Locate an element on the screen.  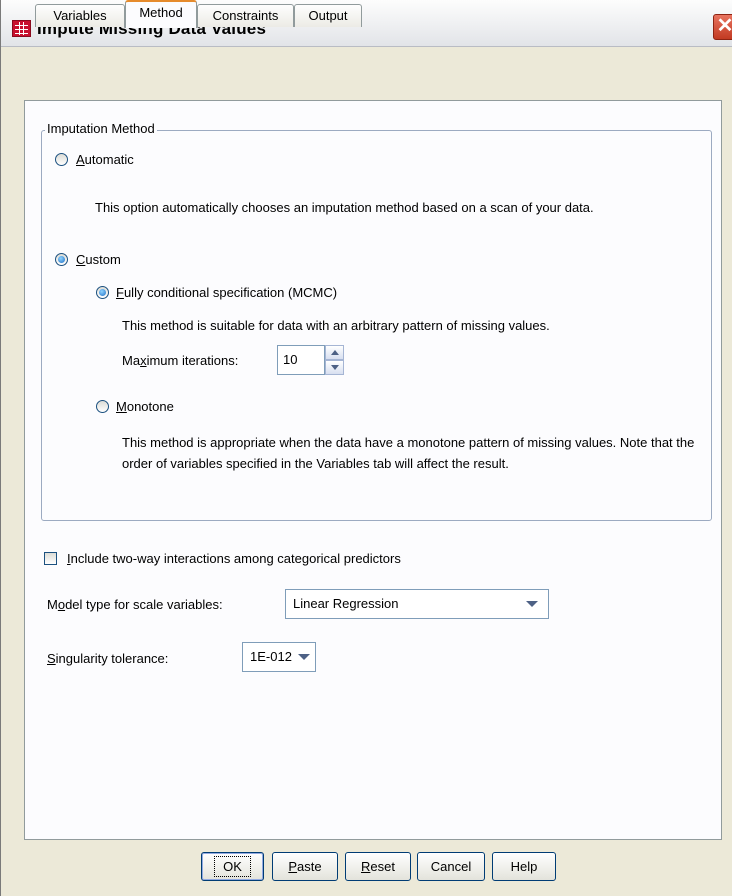
spin-down-arrow-icon is located at coordinates (334, 367).